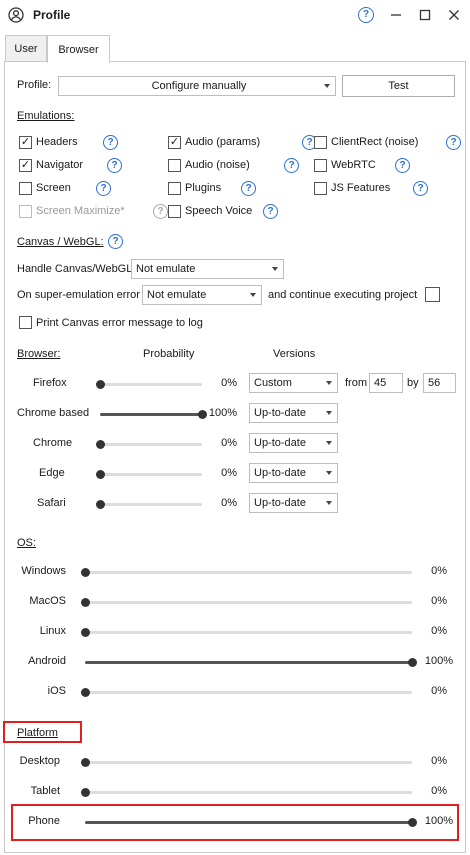 The image size is (470, 855). Describe the element at coordinates (85, 792) in the screenshot. I see `platform-tablet-slider-thumb` at that location.